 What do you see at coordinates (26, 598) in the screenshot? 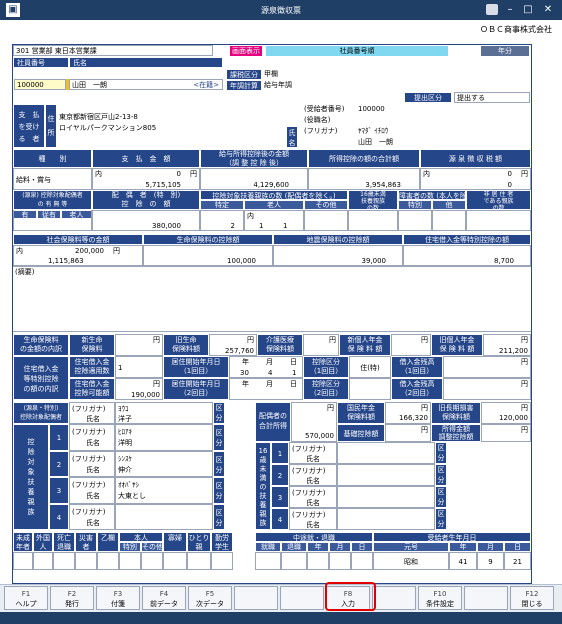
I see `fkey-button-1: F1 ヘルプ` at bounding box center [26, 598].